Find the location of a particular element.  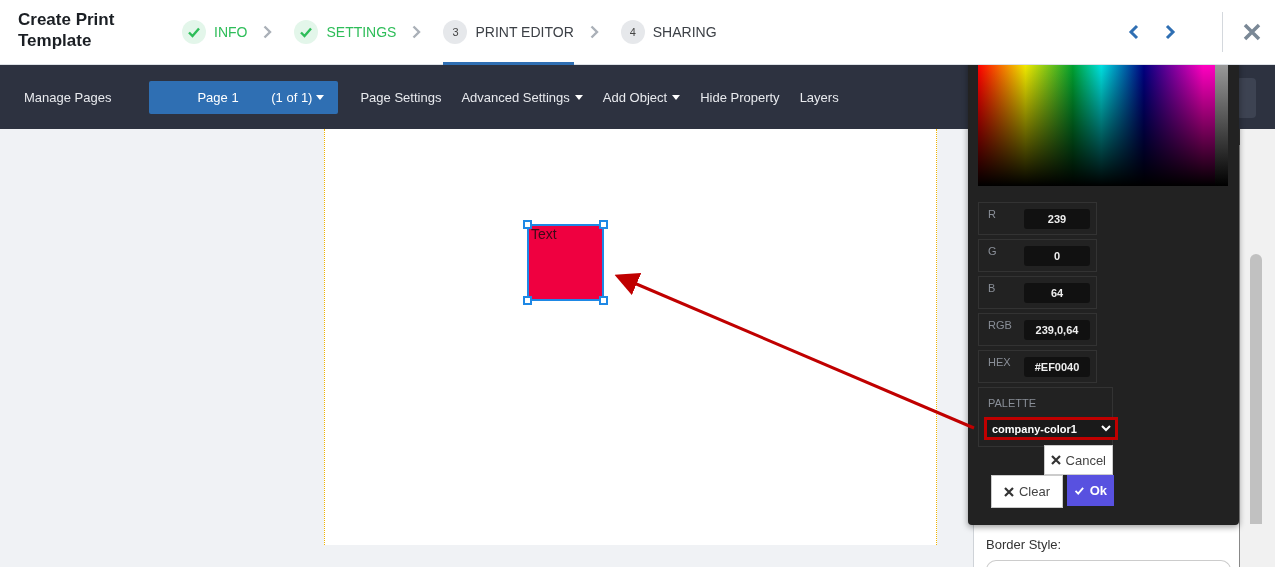

toolbar-menu-item: Layers is located at coordinates (819, 97).